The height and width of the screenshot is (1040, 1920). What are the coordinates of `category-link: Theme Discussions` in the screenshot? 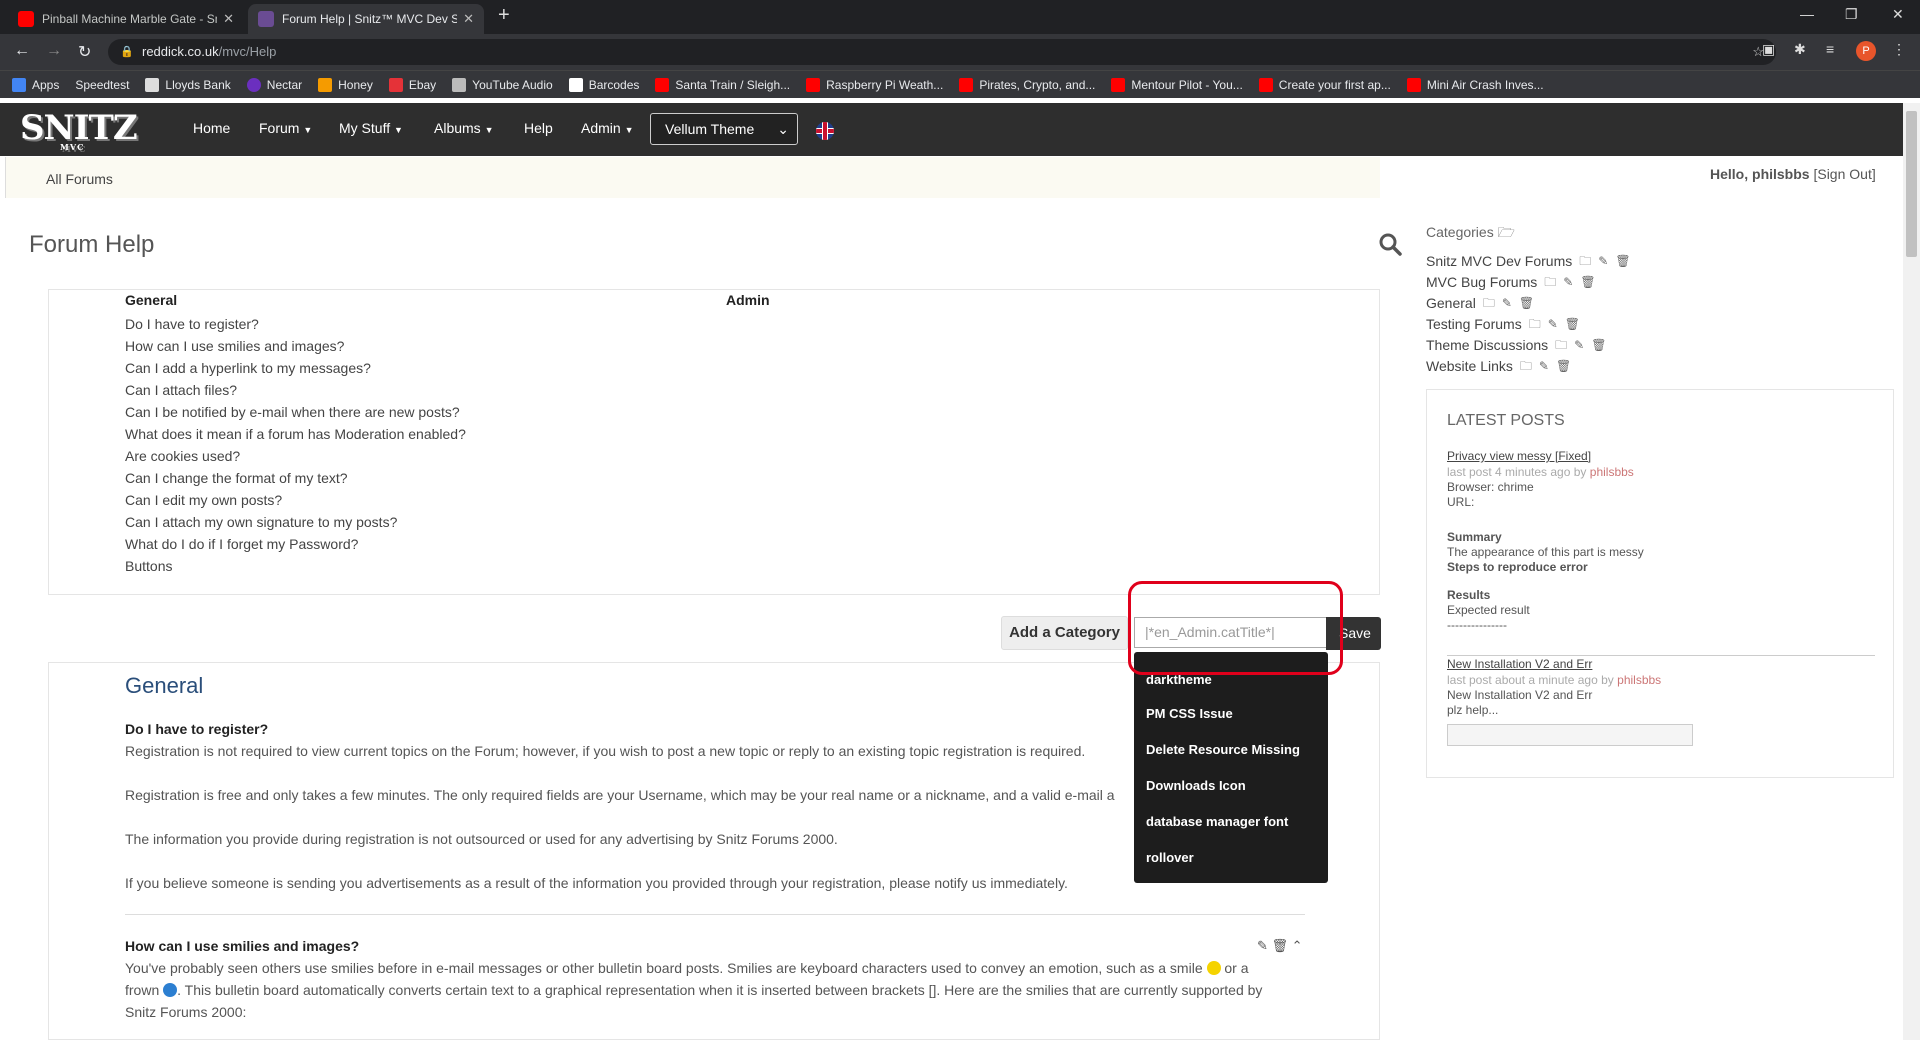 It's located at (1487, 345).